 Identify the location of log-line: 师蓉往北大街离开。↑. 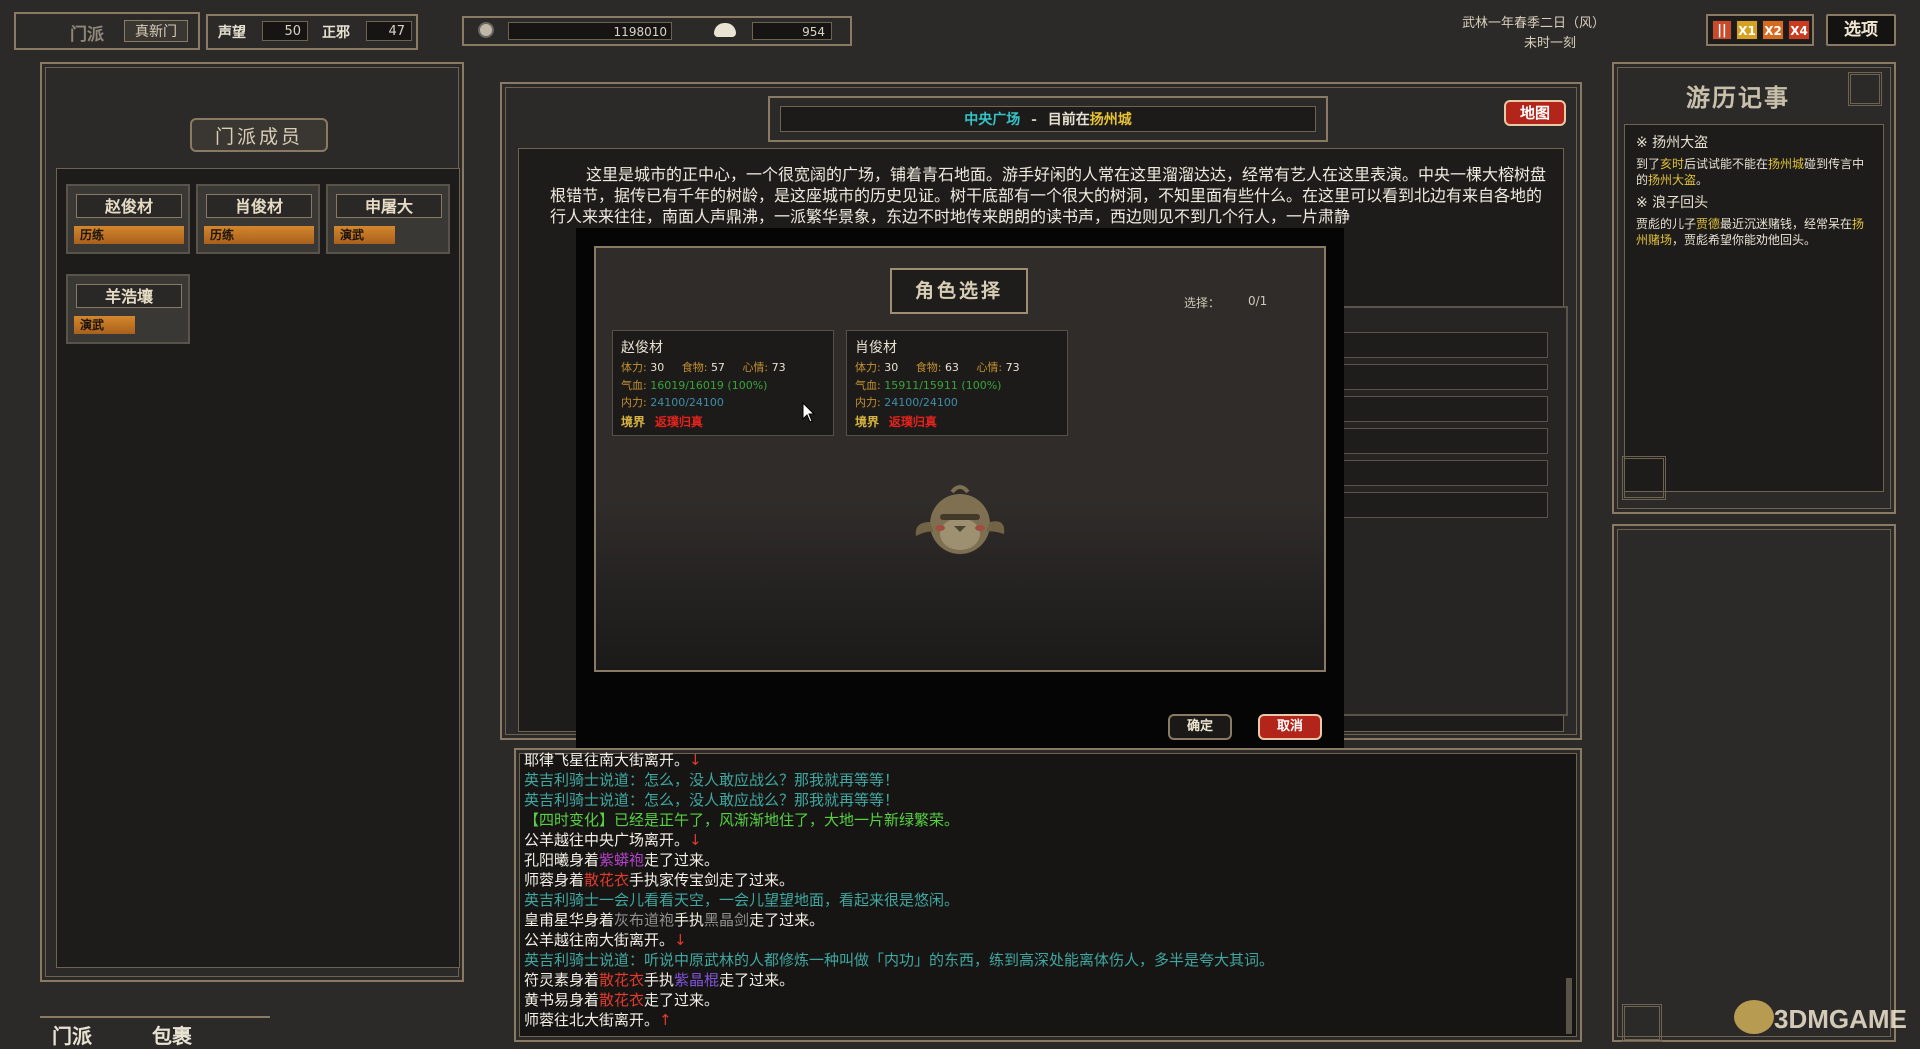
(1044, 1020).